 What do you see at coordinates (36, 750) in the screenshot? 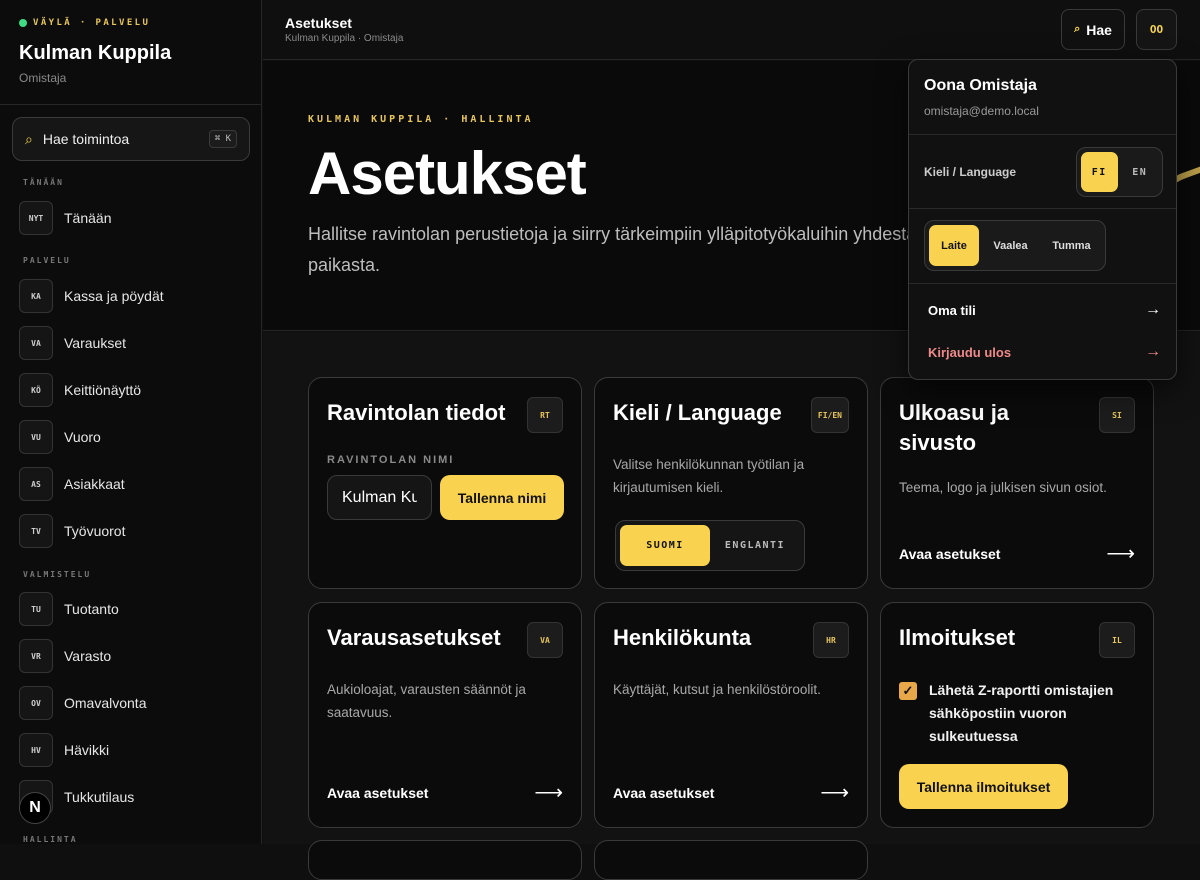
I see `nav-abbr-badge: HV` at bounding box center [36, 750].